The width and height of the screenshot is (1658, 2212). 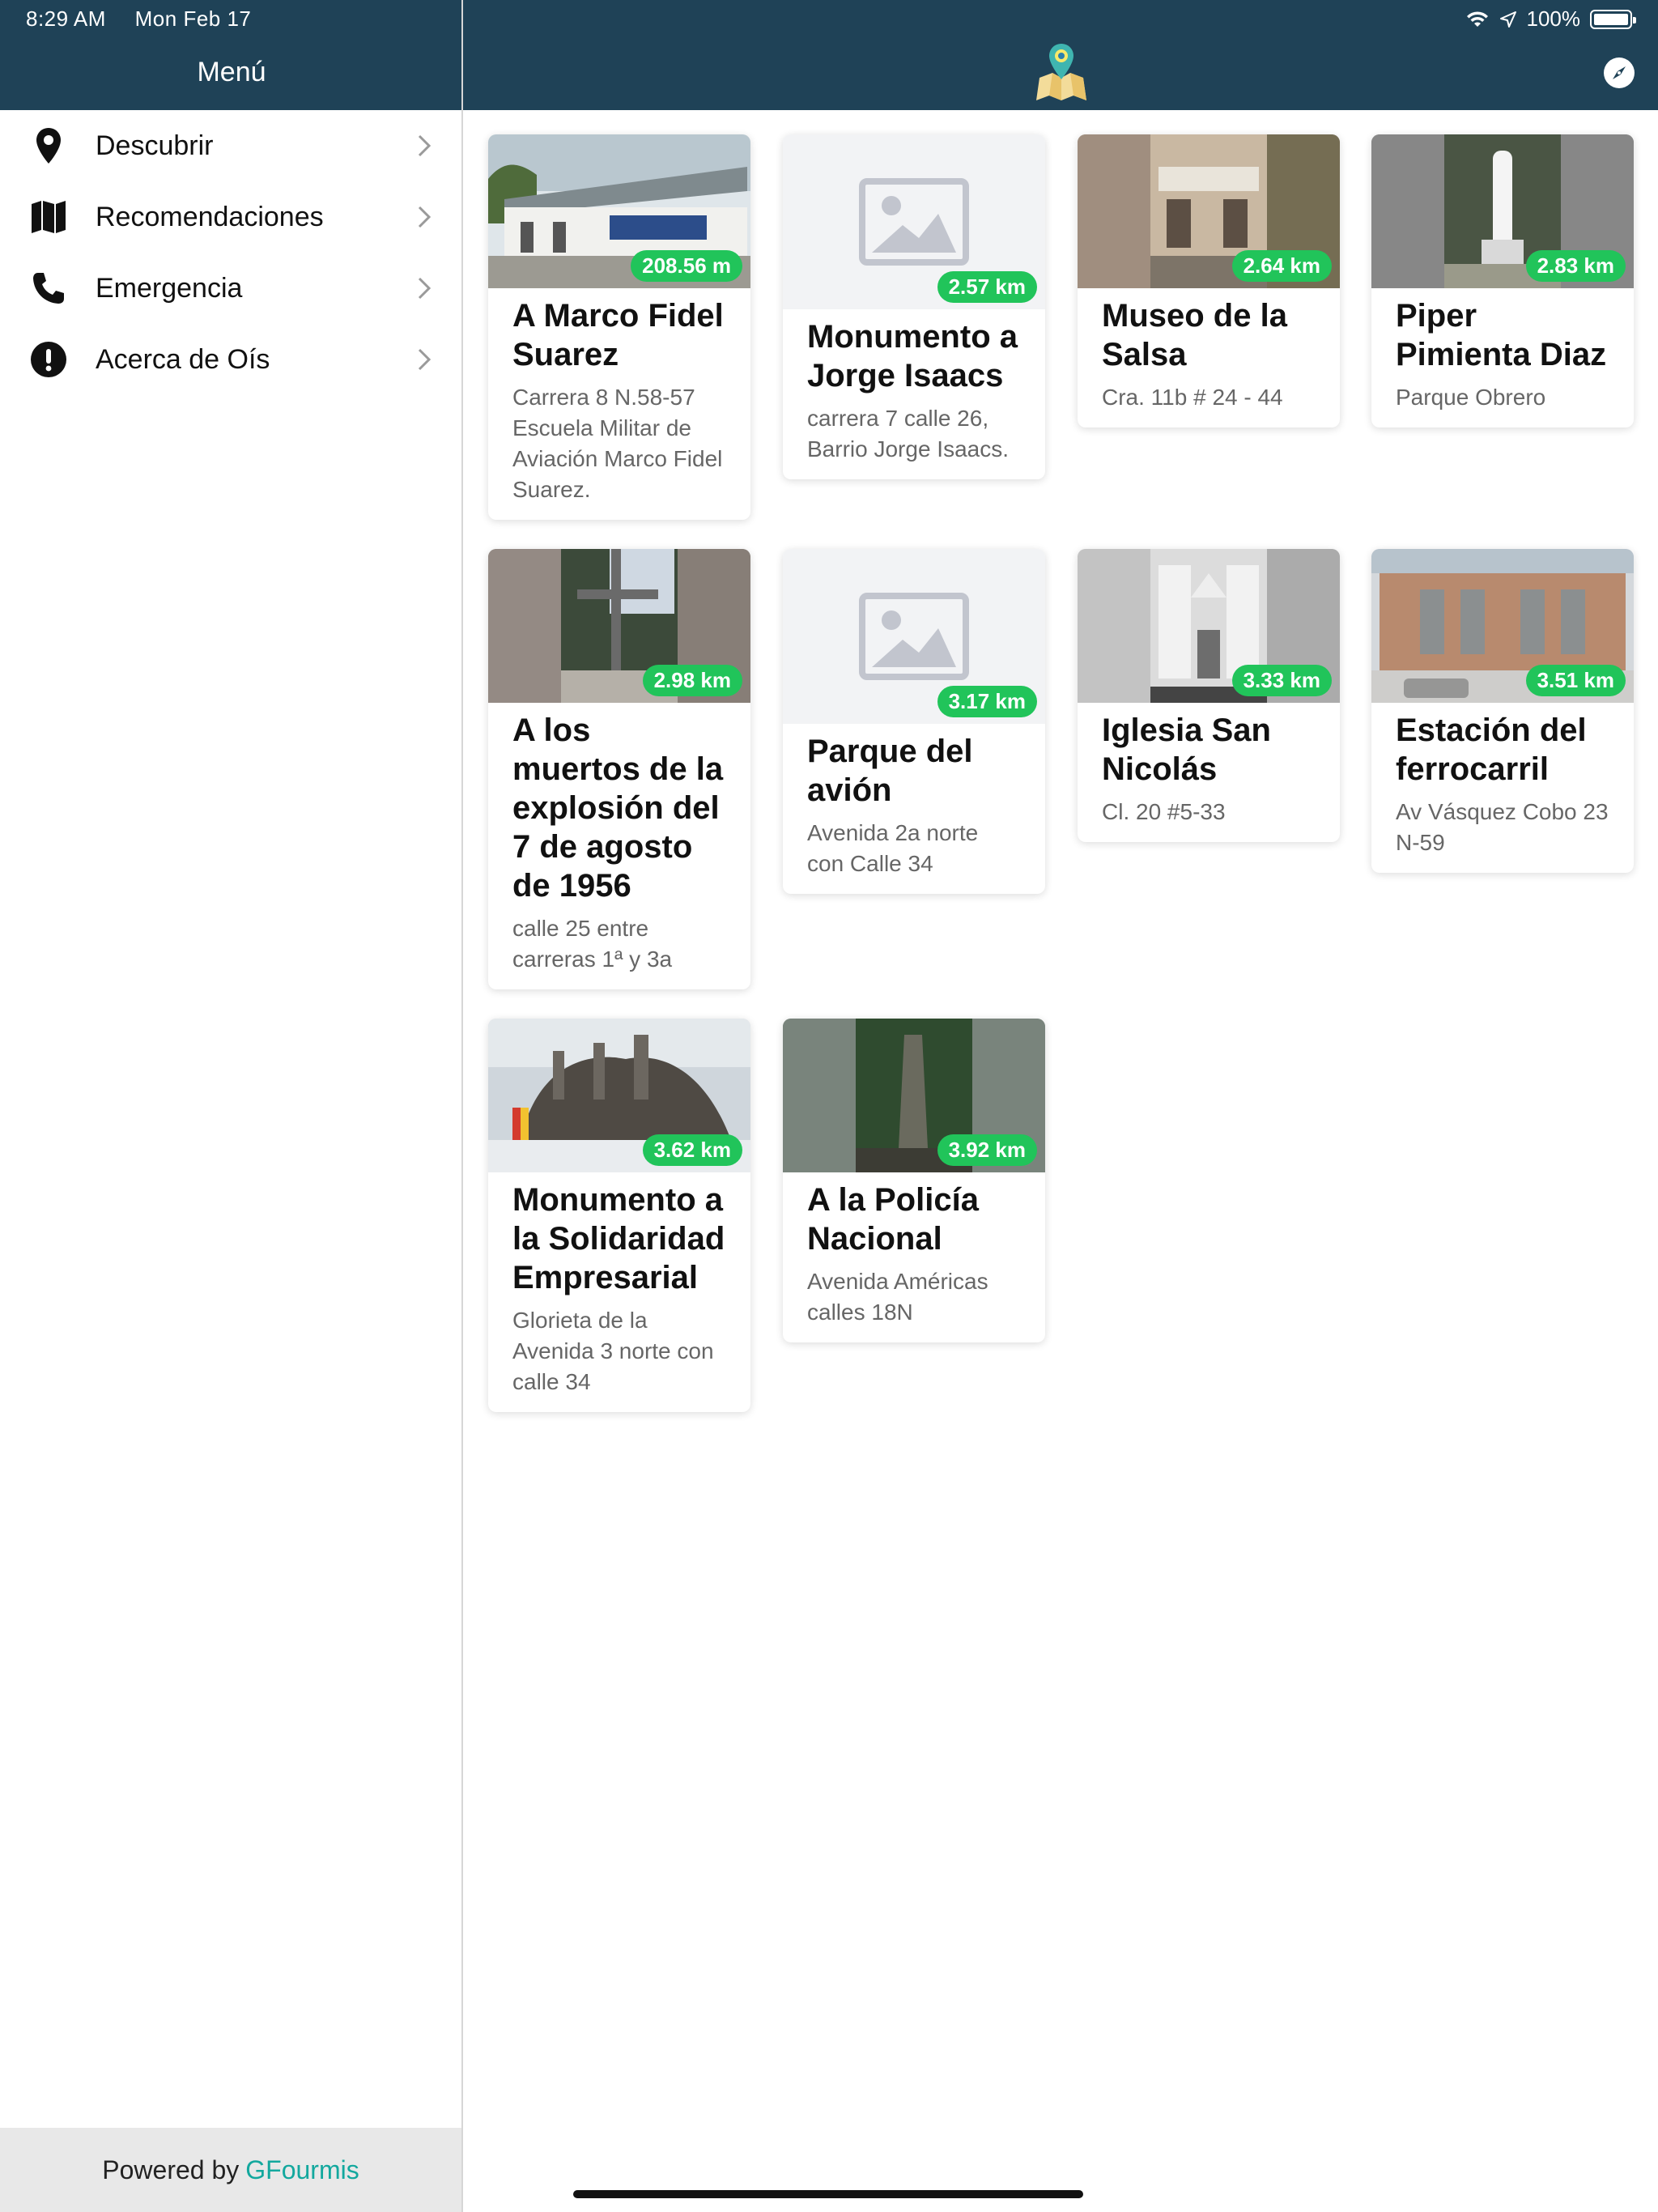 I want to click on status-bar-right: 100%, so click(x=1550, y=19).